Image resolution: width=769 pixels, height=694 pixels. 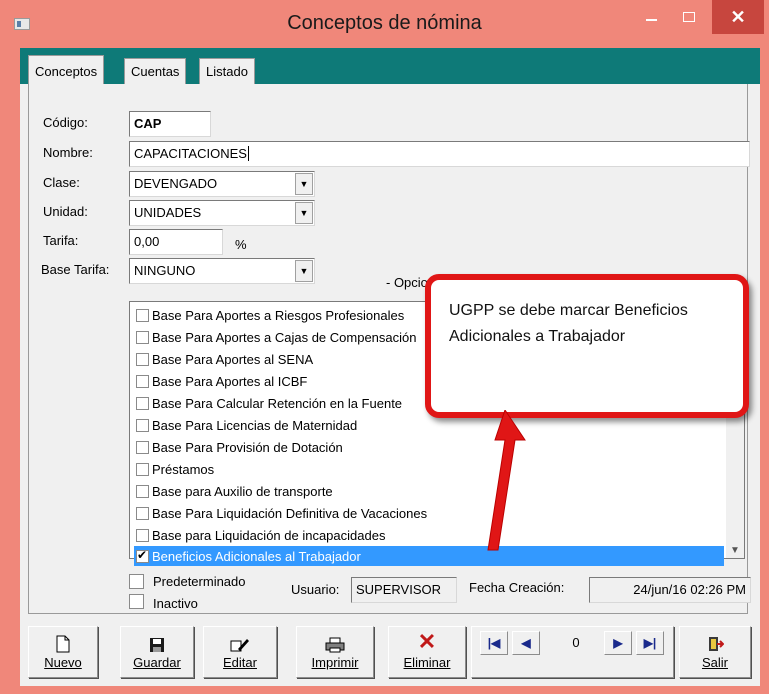 I want to click on list-item: Base para Liquidación de incapacidades, so click(x=431, y=535).